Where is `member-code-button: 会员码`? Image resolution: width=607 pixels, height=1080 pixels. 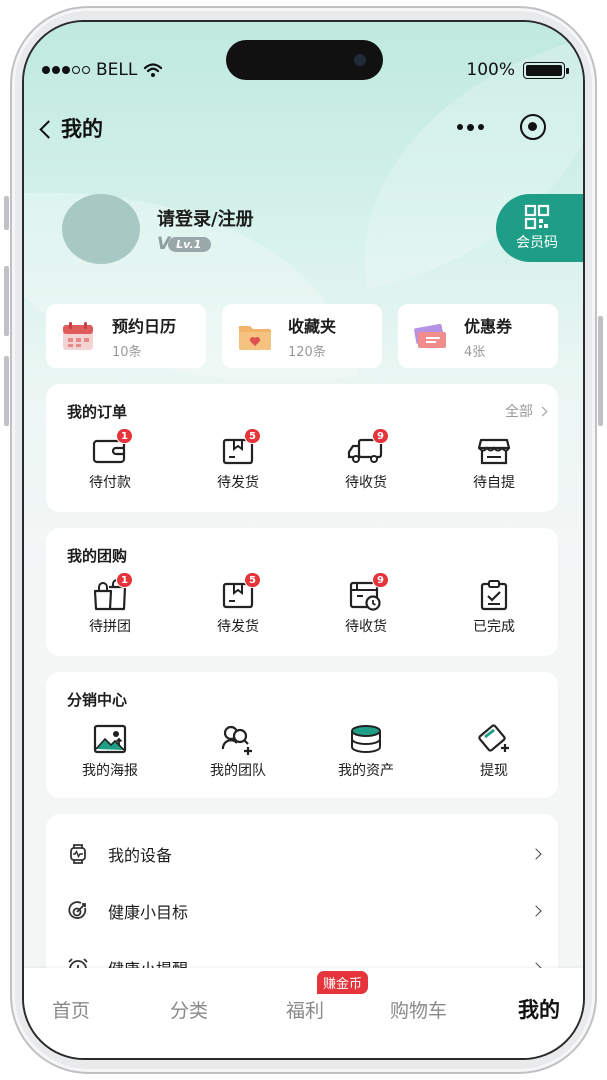
member-code-button: 会员码 is located at coordinates (539, 228).